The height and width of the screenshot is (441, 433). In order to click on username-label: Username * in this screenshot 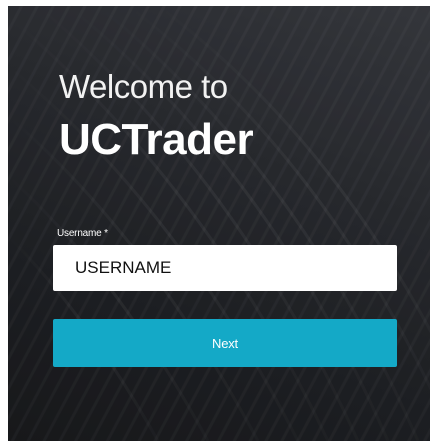, I will do `click(82, 233)`.